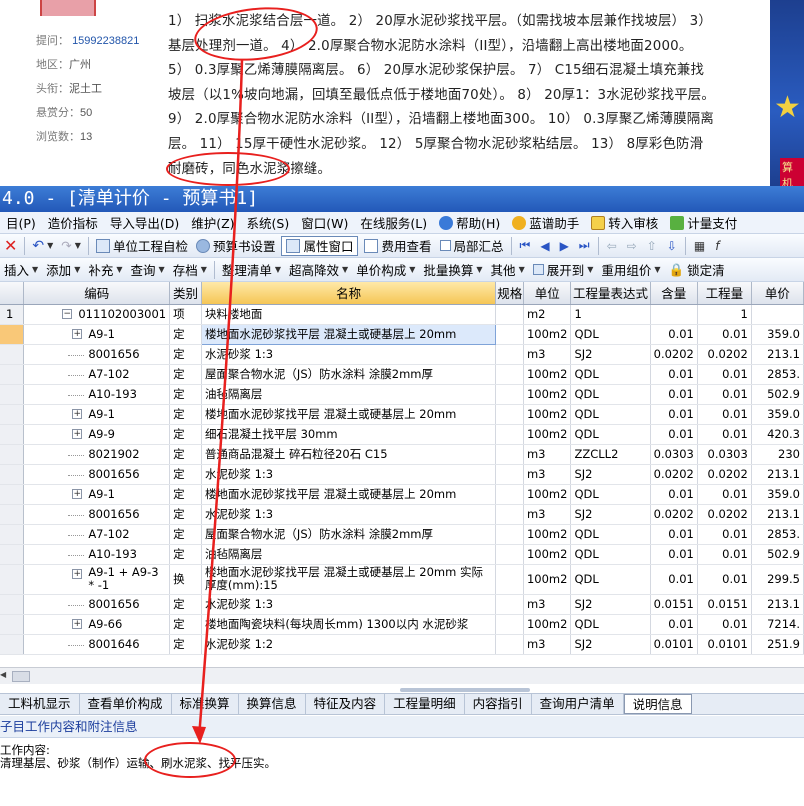 The height and width of the screenshot is (806, 804). I want to click on supplement-button: 补充 ▼, so click(105, 269).